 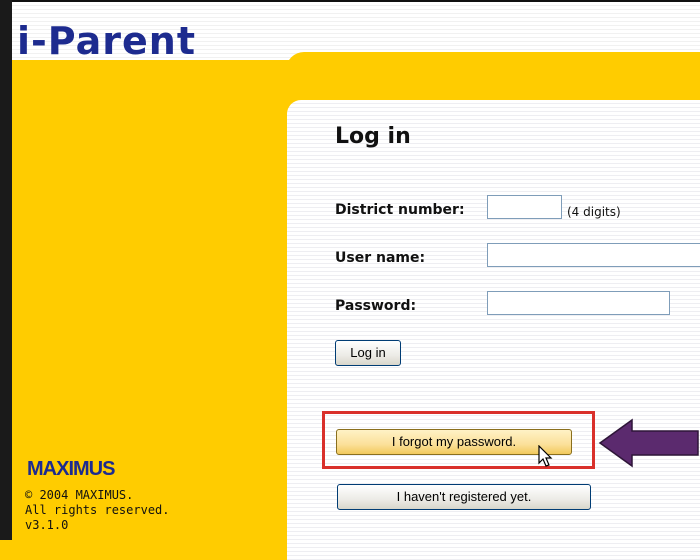 I want to click on district-number-input, so click(x=524, y=207).